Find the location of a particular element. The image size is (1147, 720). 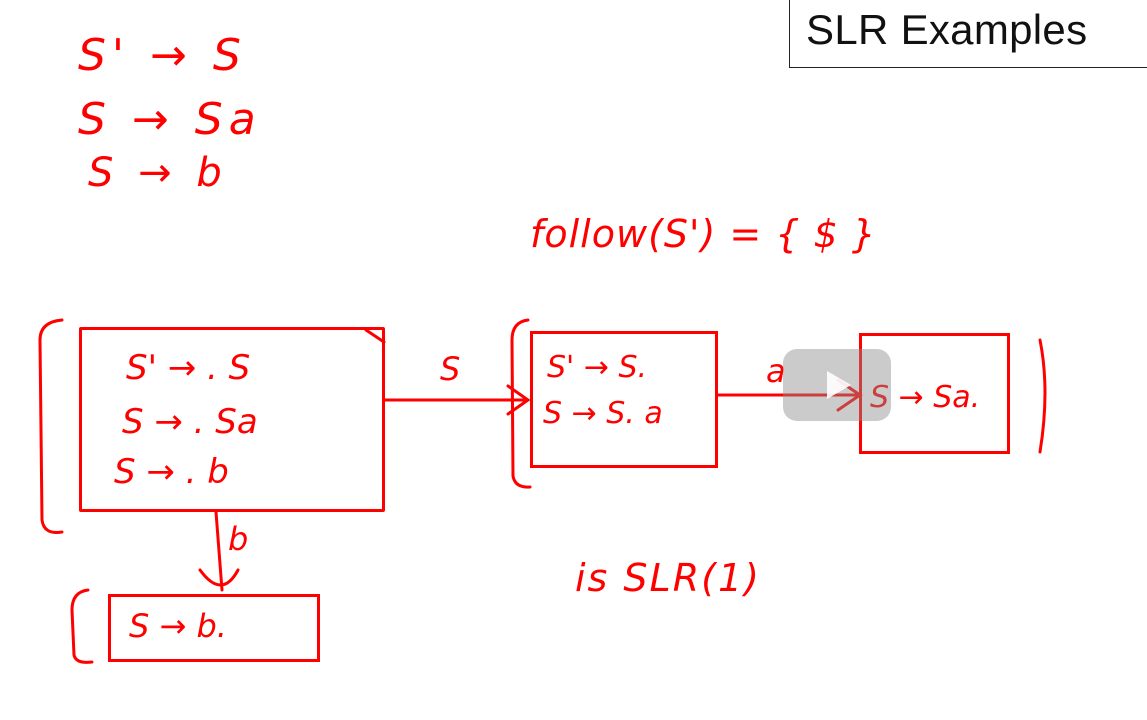

state1-bracket is located at coordinates (521, 403).